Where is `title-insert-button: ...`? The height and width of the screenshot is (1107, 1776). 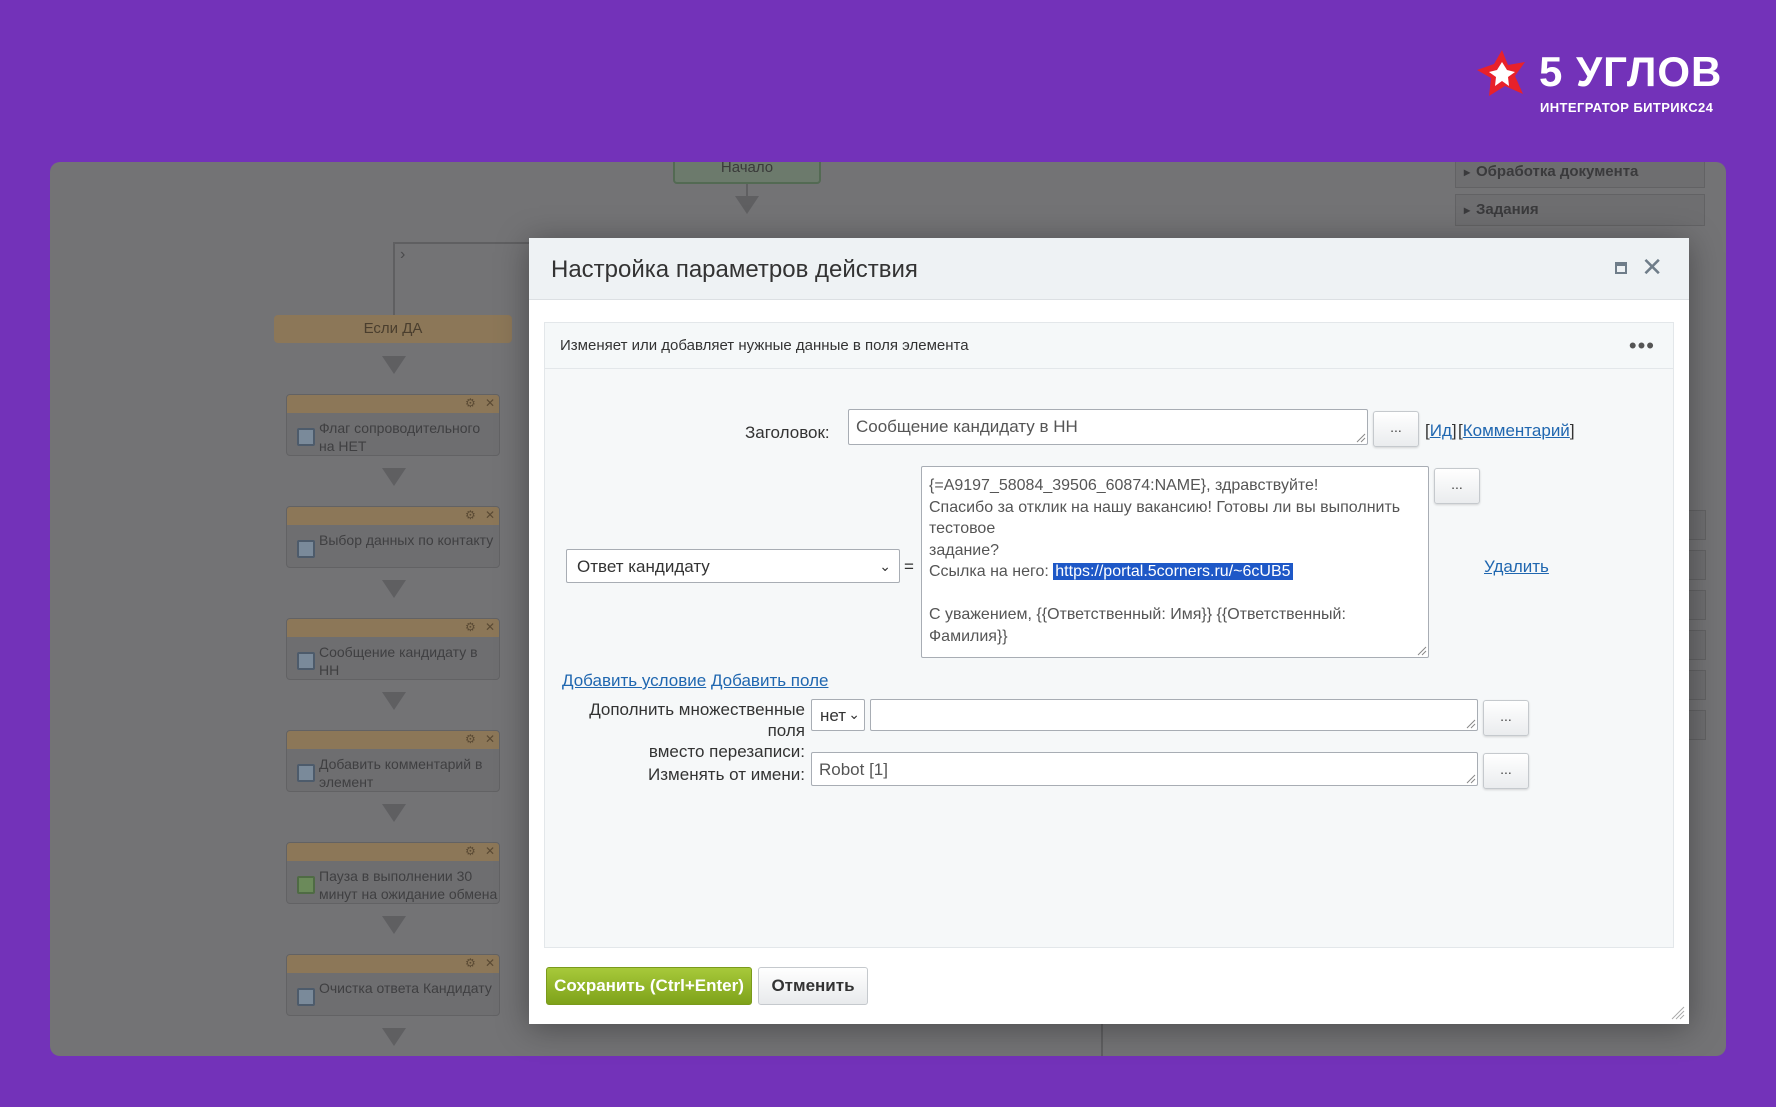
title-insert-button: ... is located at coordinates (1396, 429).